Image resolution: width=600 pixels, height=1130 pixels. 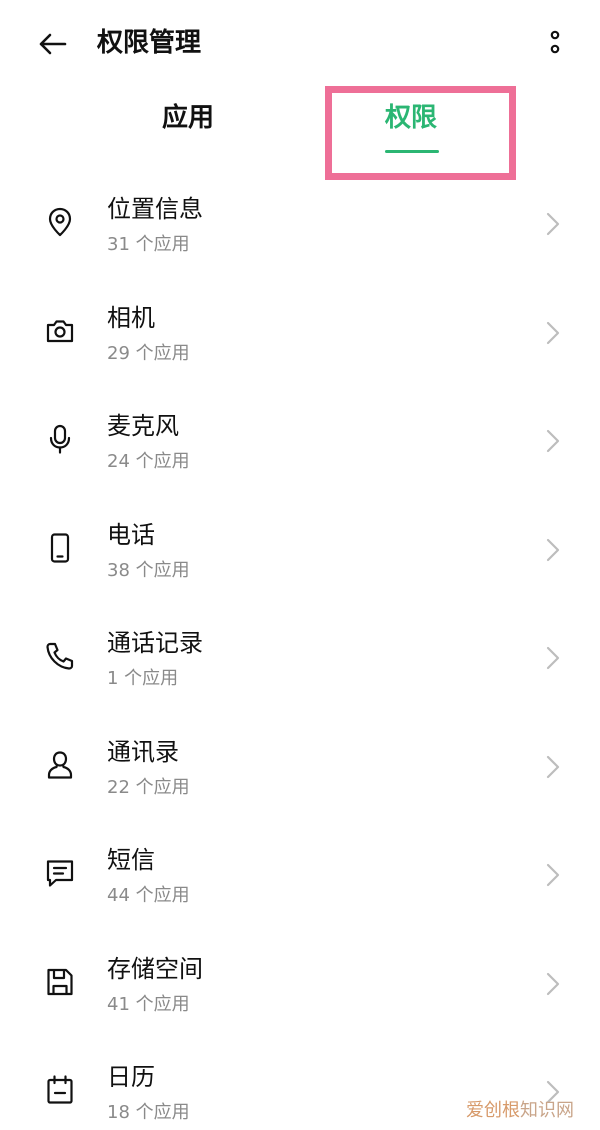 I want to click on watermark-part1: 爱创根, so click(x=493, y=1110).